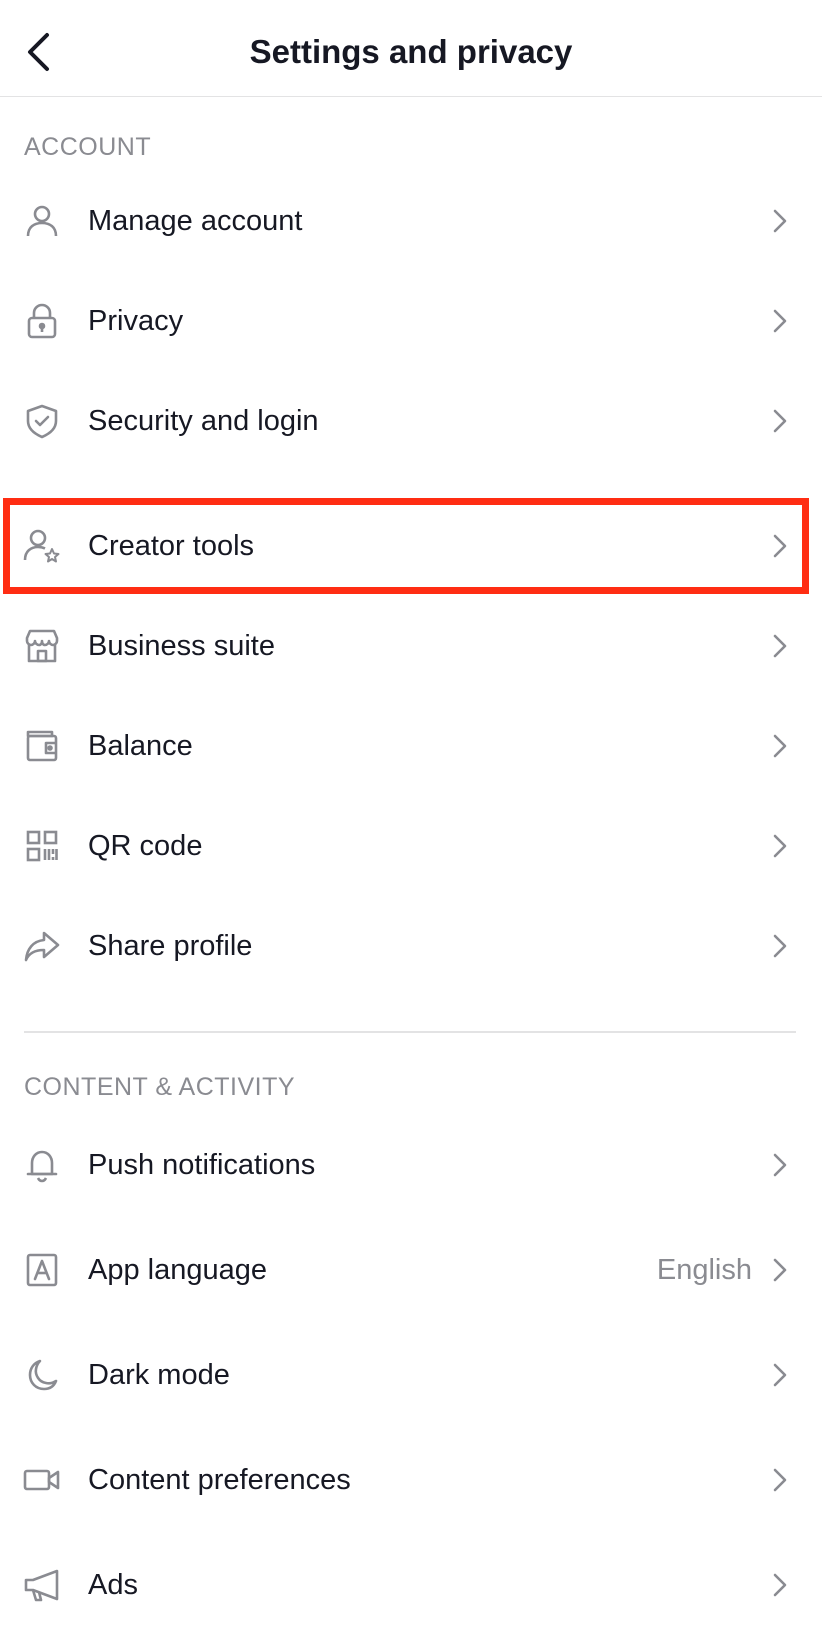 This screenshot has width=822, height=1640. I want to click on menu-item-content-preferences: Content preferences, so click(411, 1480).